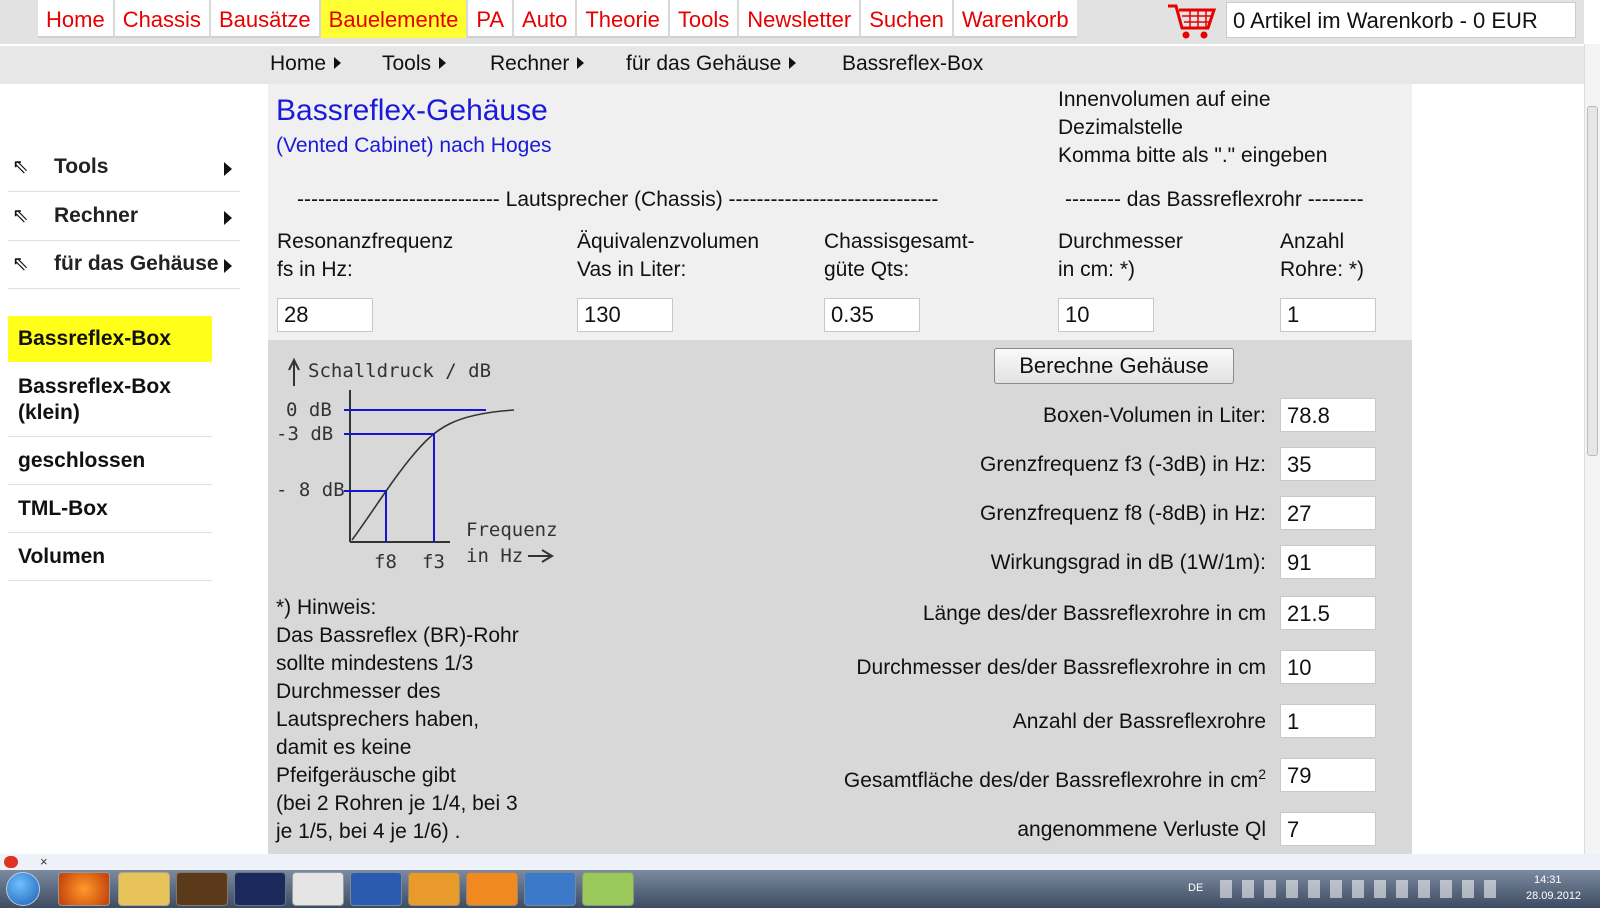  Describe the element at coordinates (260, 889) in the screenshot. I see `photoshop-icon` at that location.